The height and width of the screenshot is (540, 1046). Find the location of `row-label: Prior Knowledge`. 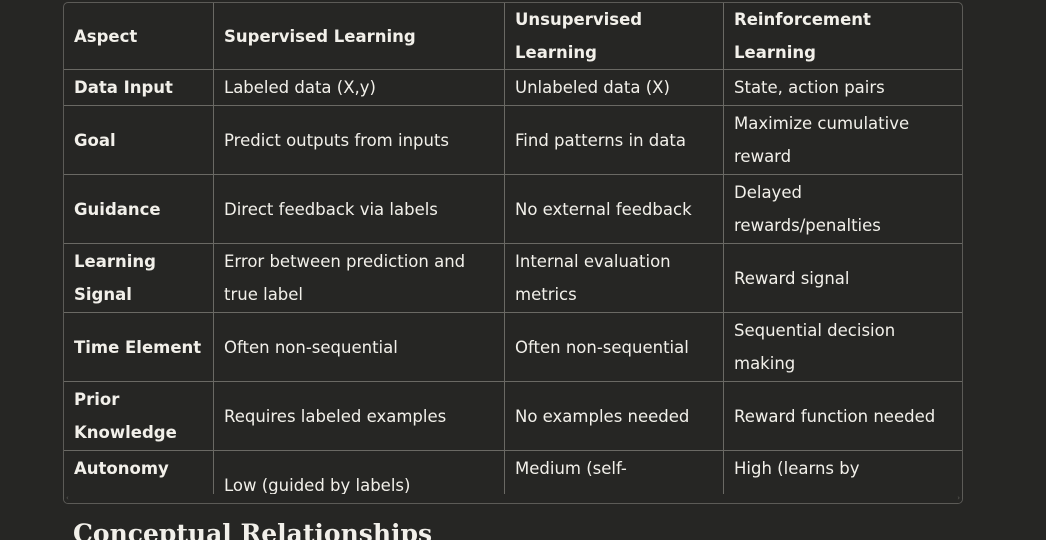

row-label: Prior Knowledge is located at coordinates (139, 416).